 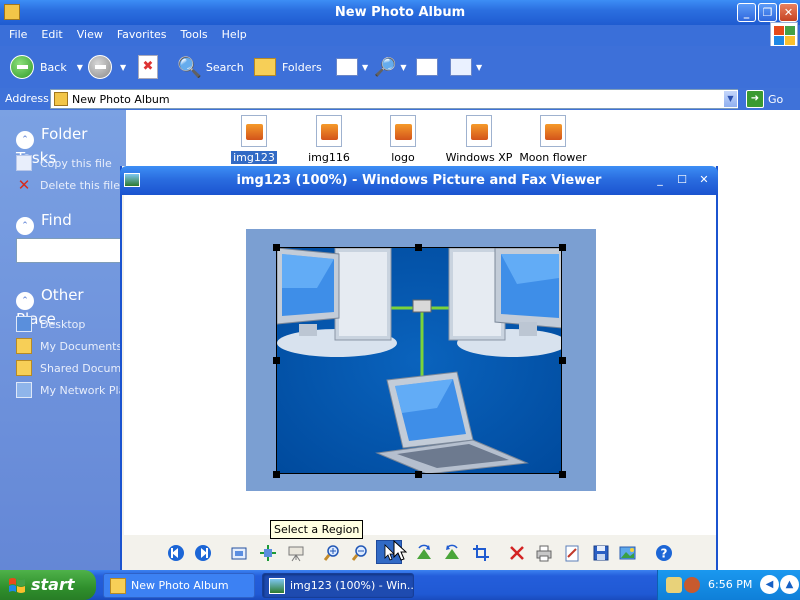 I want to click on menu-favorites: Favorites, so click(x=142, y=34).